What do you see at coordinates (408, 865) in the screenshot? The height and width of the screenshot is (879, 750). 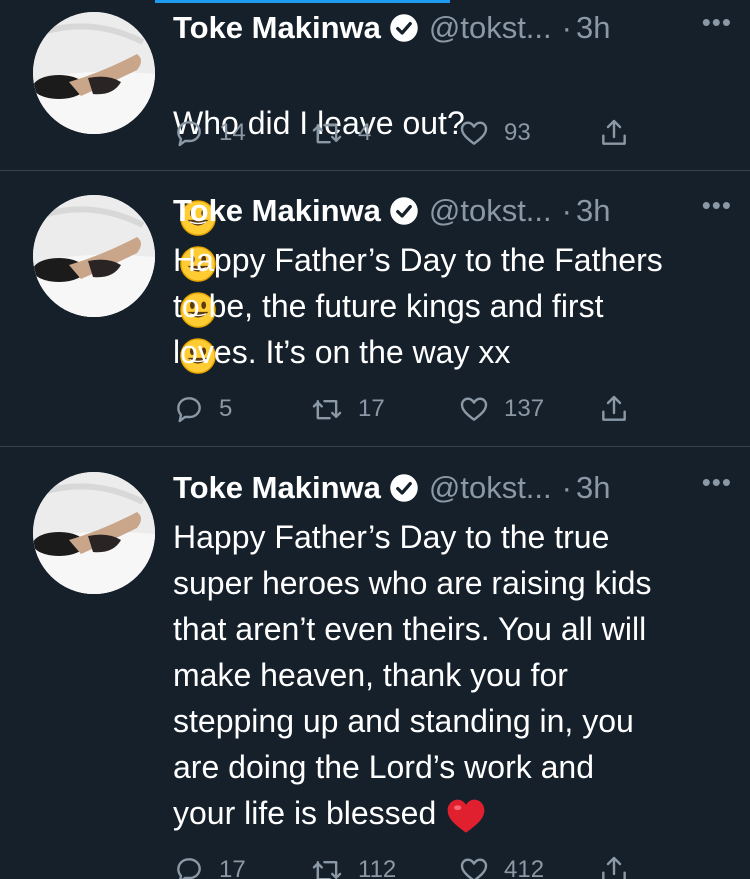 I see `tweet-actions: 17 112 412` at bounding box center [408, 865].